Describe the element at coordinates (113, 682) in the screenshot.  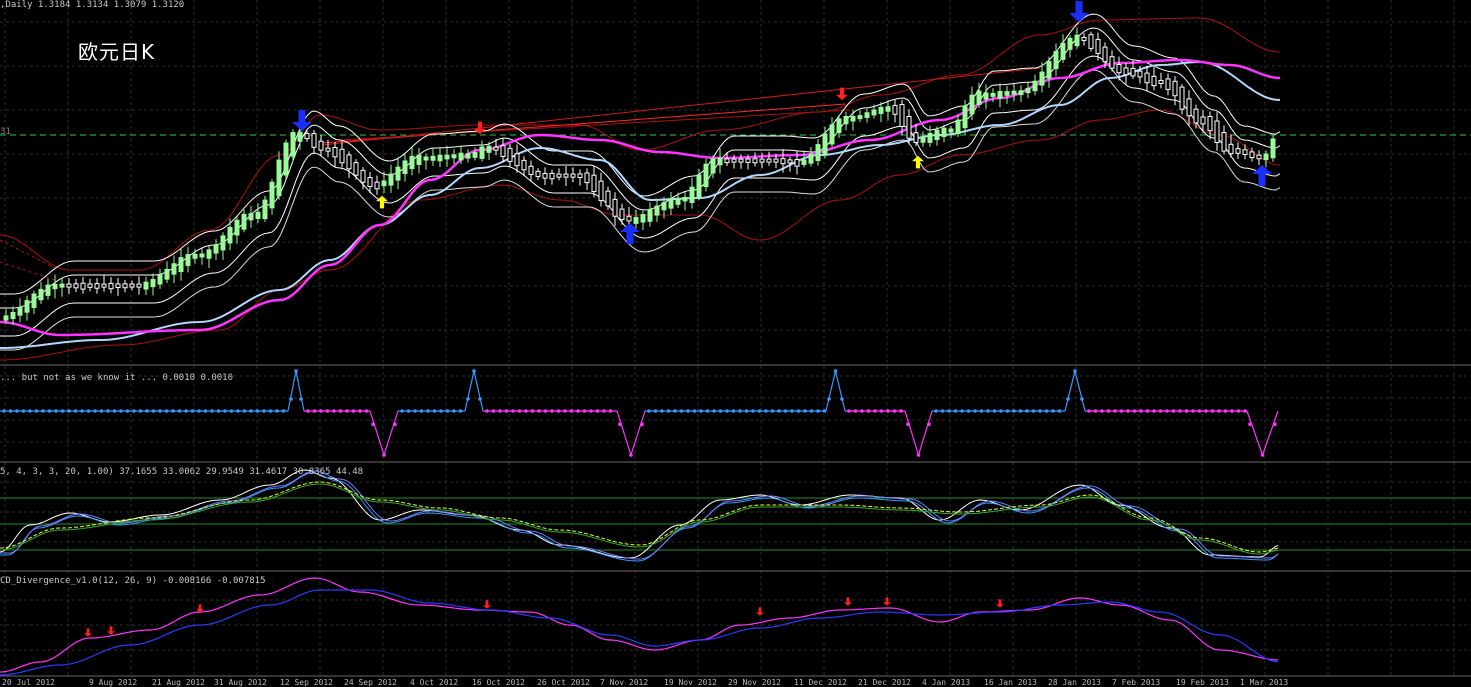
I see `time-axis-label: 9 Aug 2012` at that location.